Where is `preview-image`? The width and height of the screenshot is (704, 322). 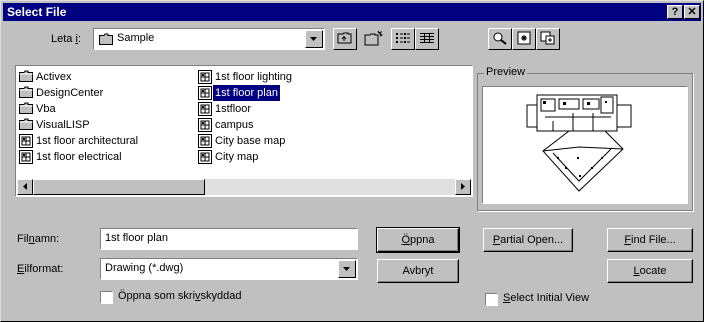
preview-image is located at coordinates (585, 145).